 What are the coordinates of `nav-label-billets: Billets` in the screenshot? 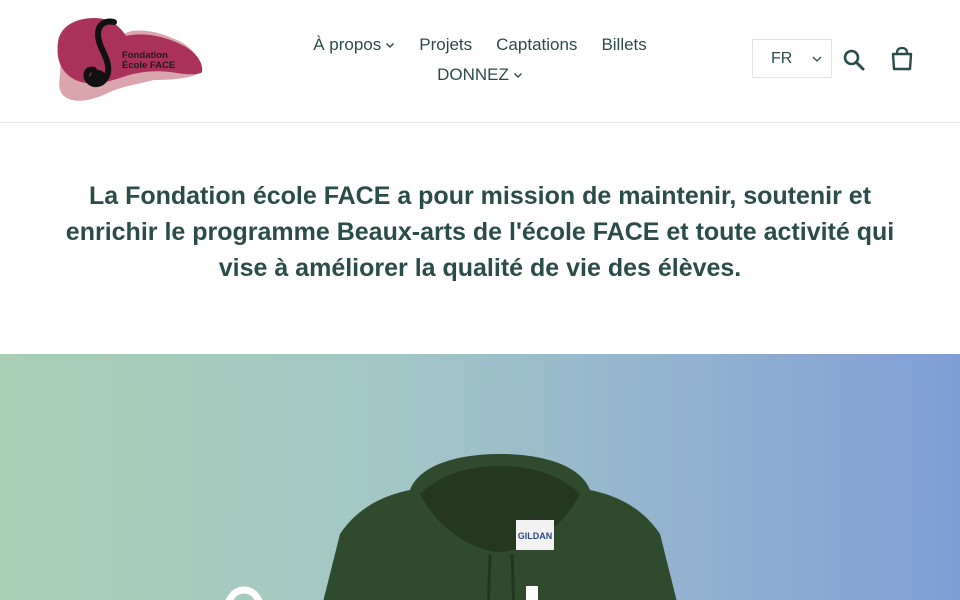 It's located at (624, 44).